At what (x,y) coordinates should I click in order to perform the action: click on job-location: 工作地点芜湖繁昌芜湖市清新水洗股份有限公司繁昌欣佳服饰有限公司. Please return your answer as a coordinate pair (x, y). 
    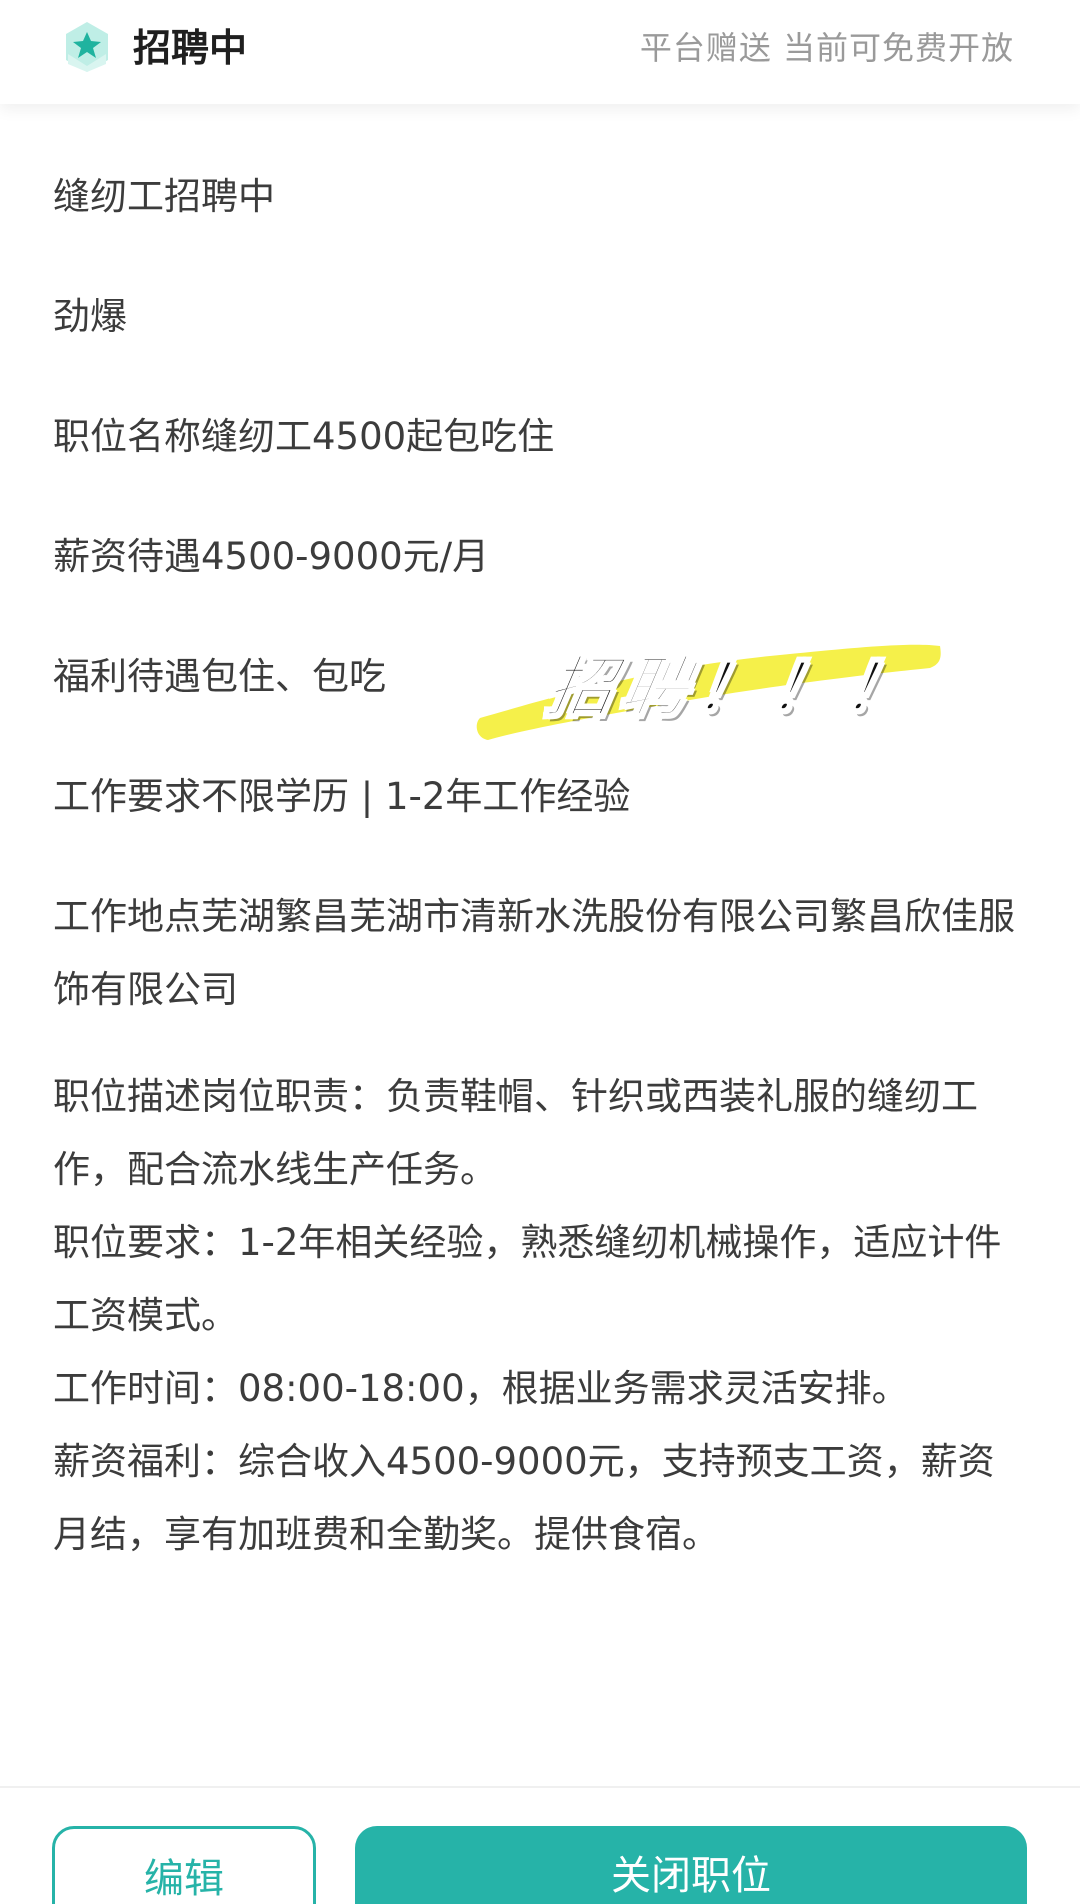
    Looking at the image, I should click on (534, 953).